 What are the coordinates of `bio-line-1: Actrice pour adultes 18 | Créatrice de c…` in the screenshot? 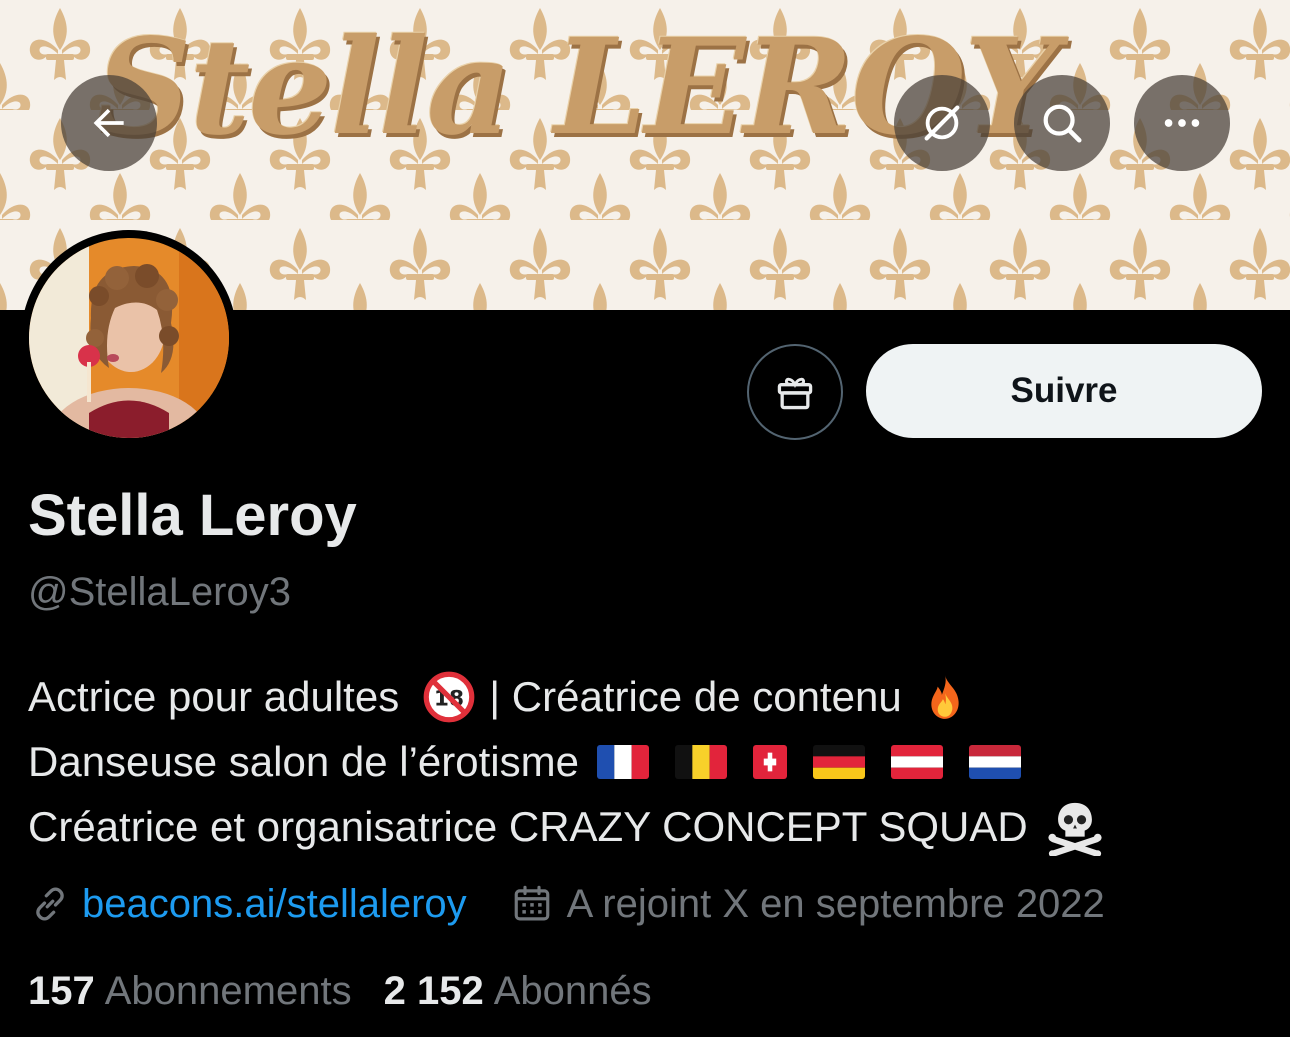 It's located at (648, 696).